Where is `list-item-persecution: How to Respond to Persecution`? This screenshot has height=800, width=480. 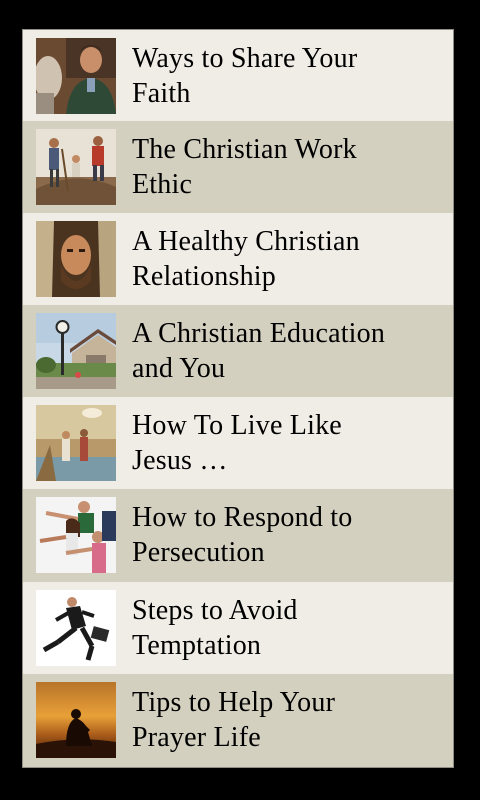
list-item-persecution: How to Respond to Persecution is located at coordinates (238, 535).